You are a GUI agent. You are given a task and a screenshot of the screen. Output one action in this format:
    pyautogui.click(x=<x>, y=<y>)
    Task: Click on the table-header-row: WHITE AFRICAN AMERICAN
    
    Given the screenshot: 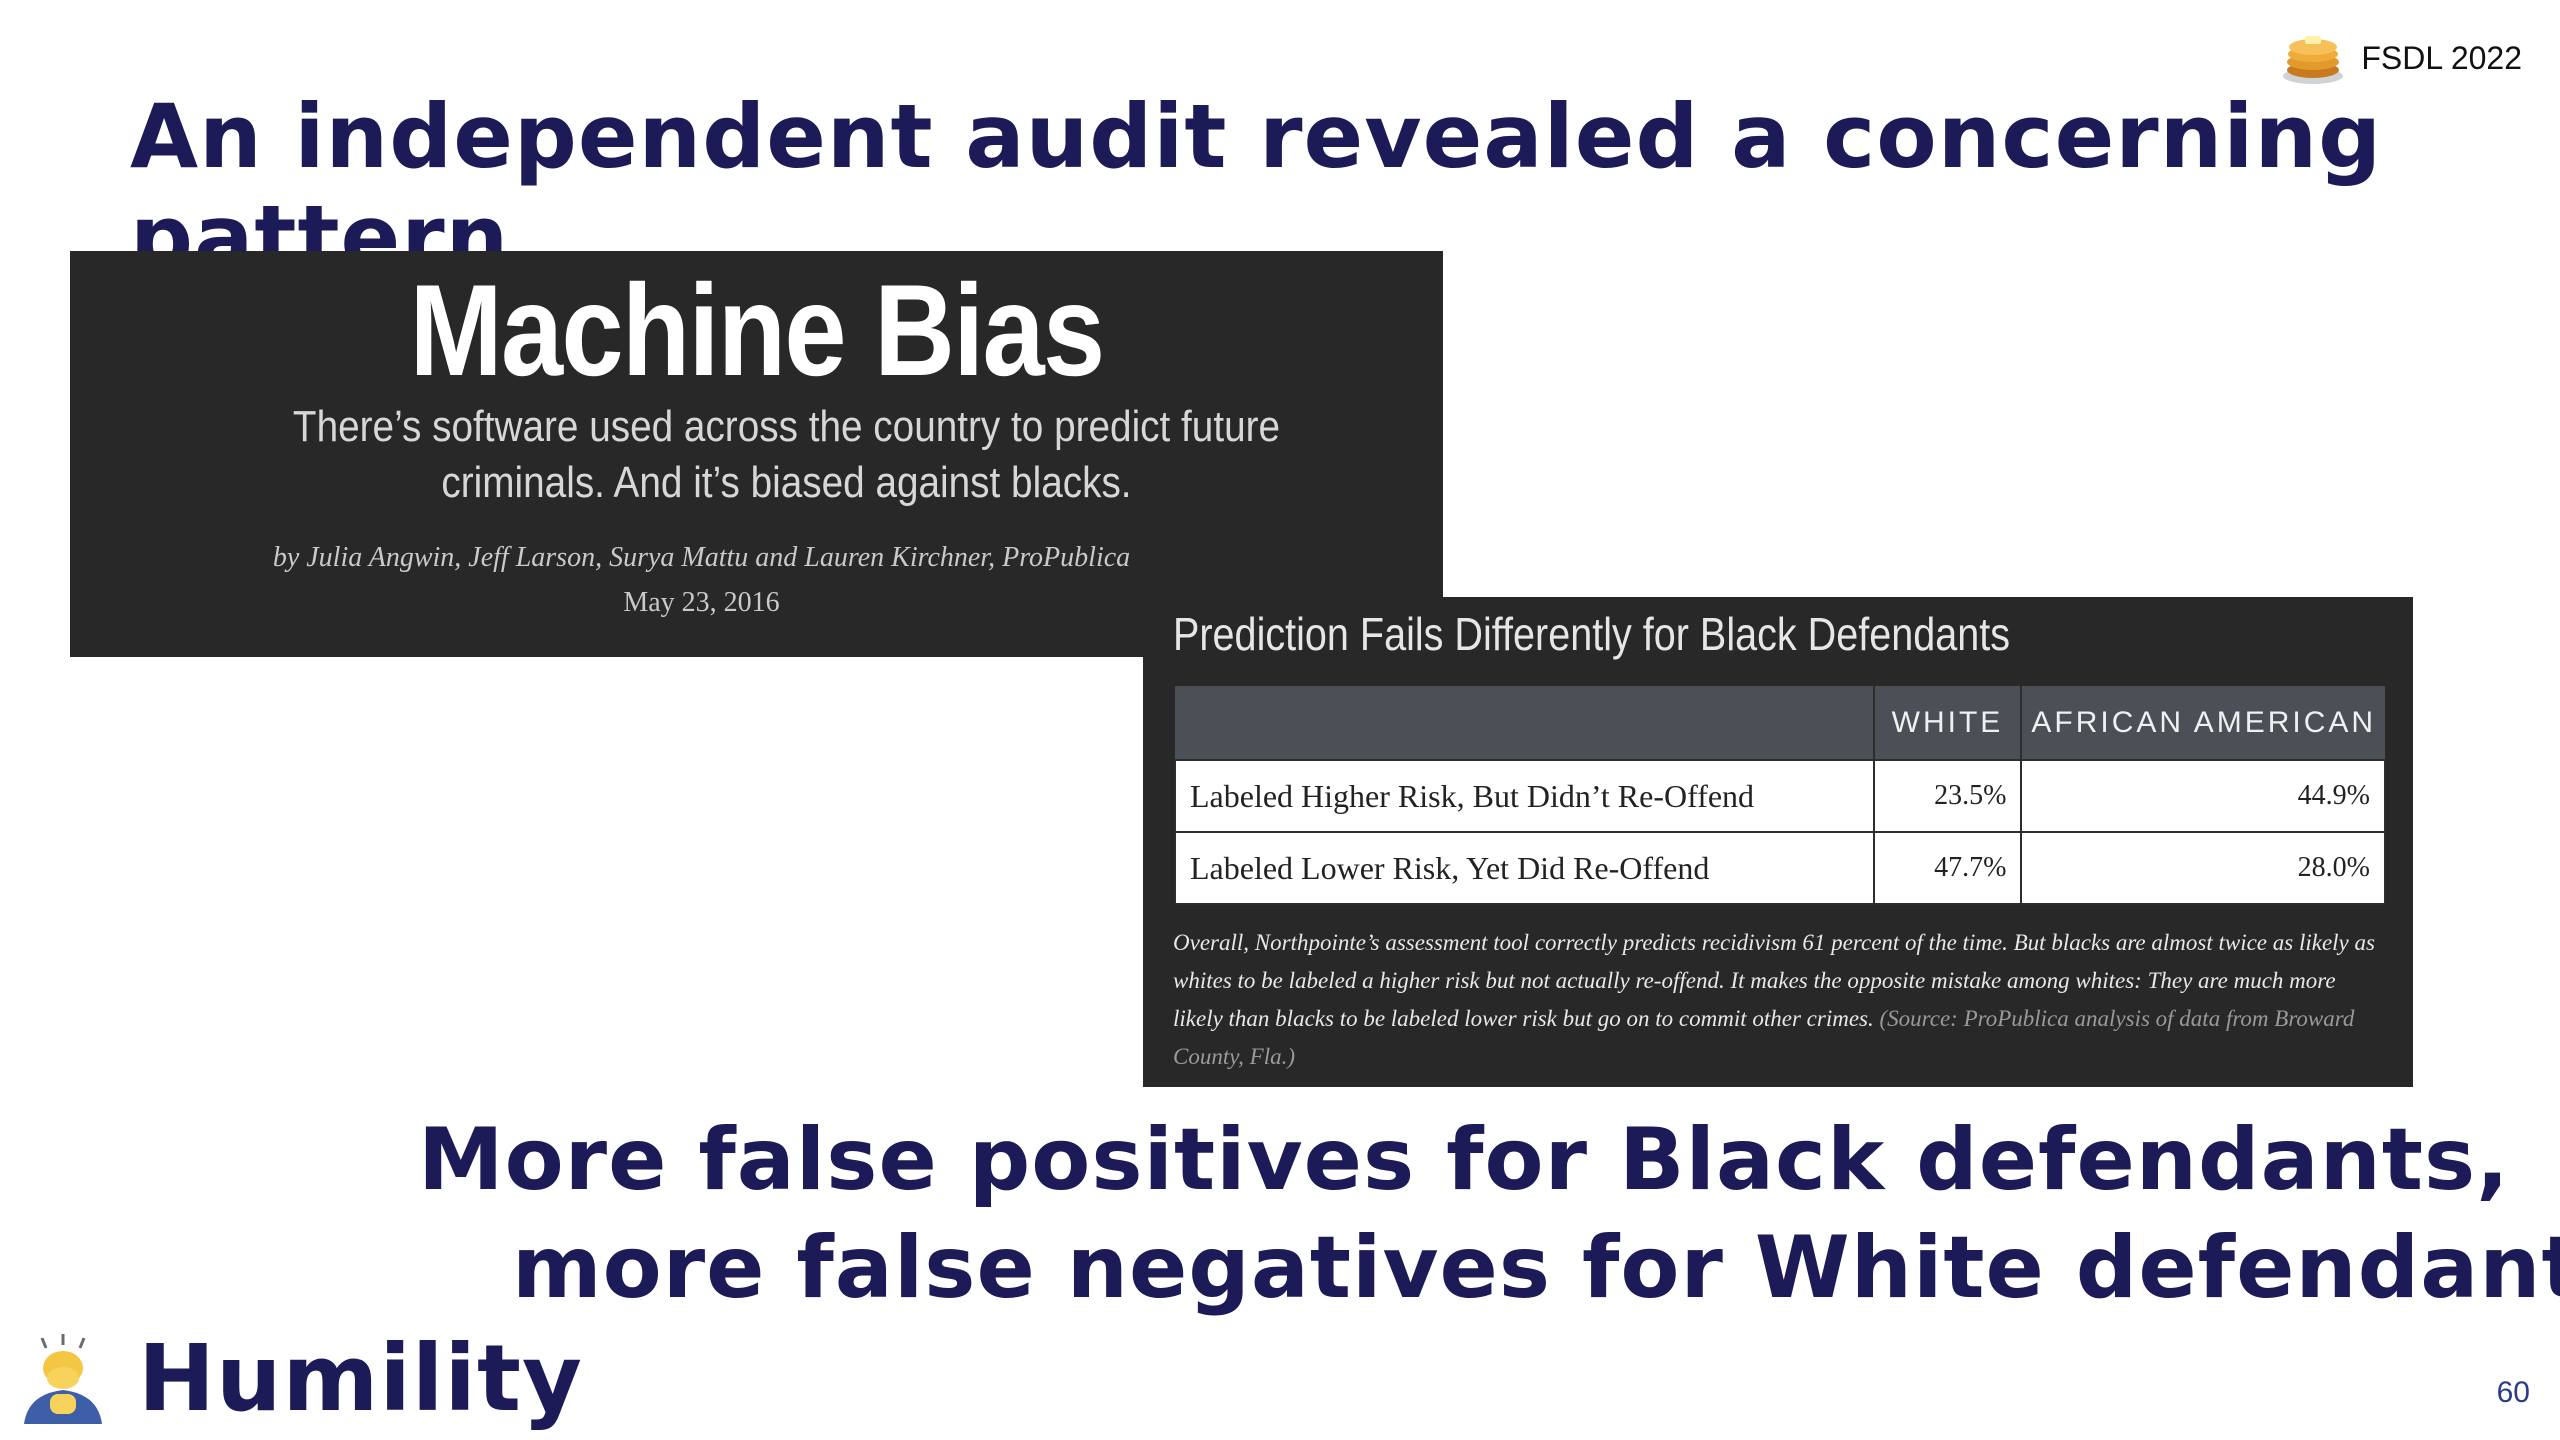 What is the action you would take?
    pyautogui.click(x=1780, y=723)
    